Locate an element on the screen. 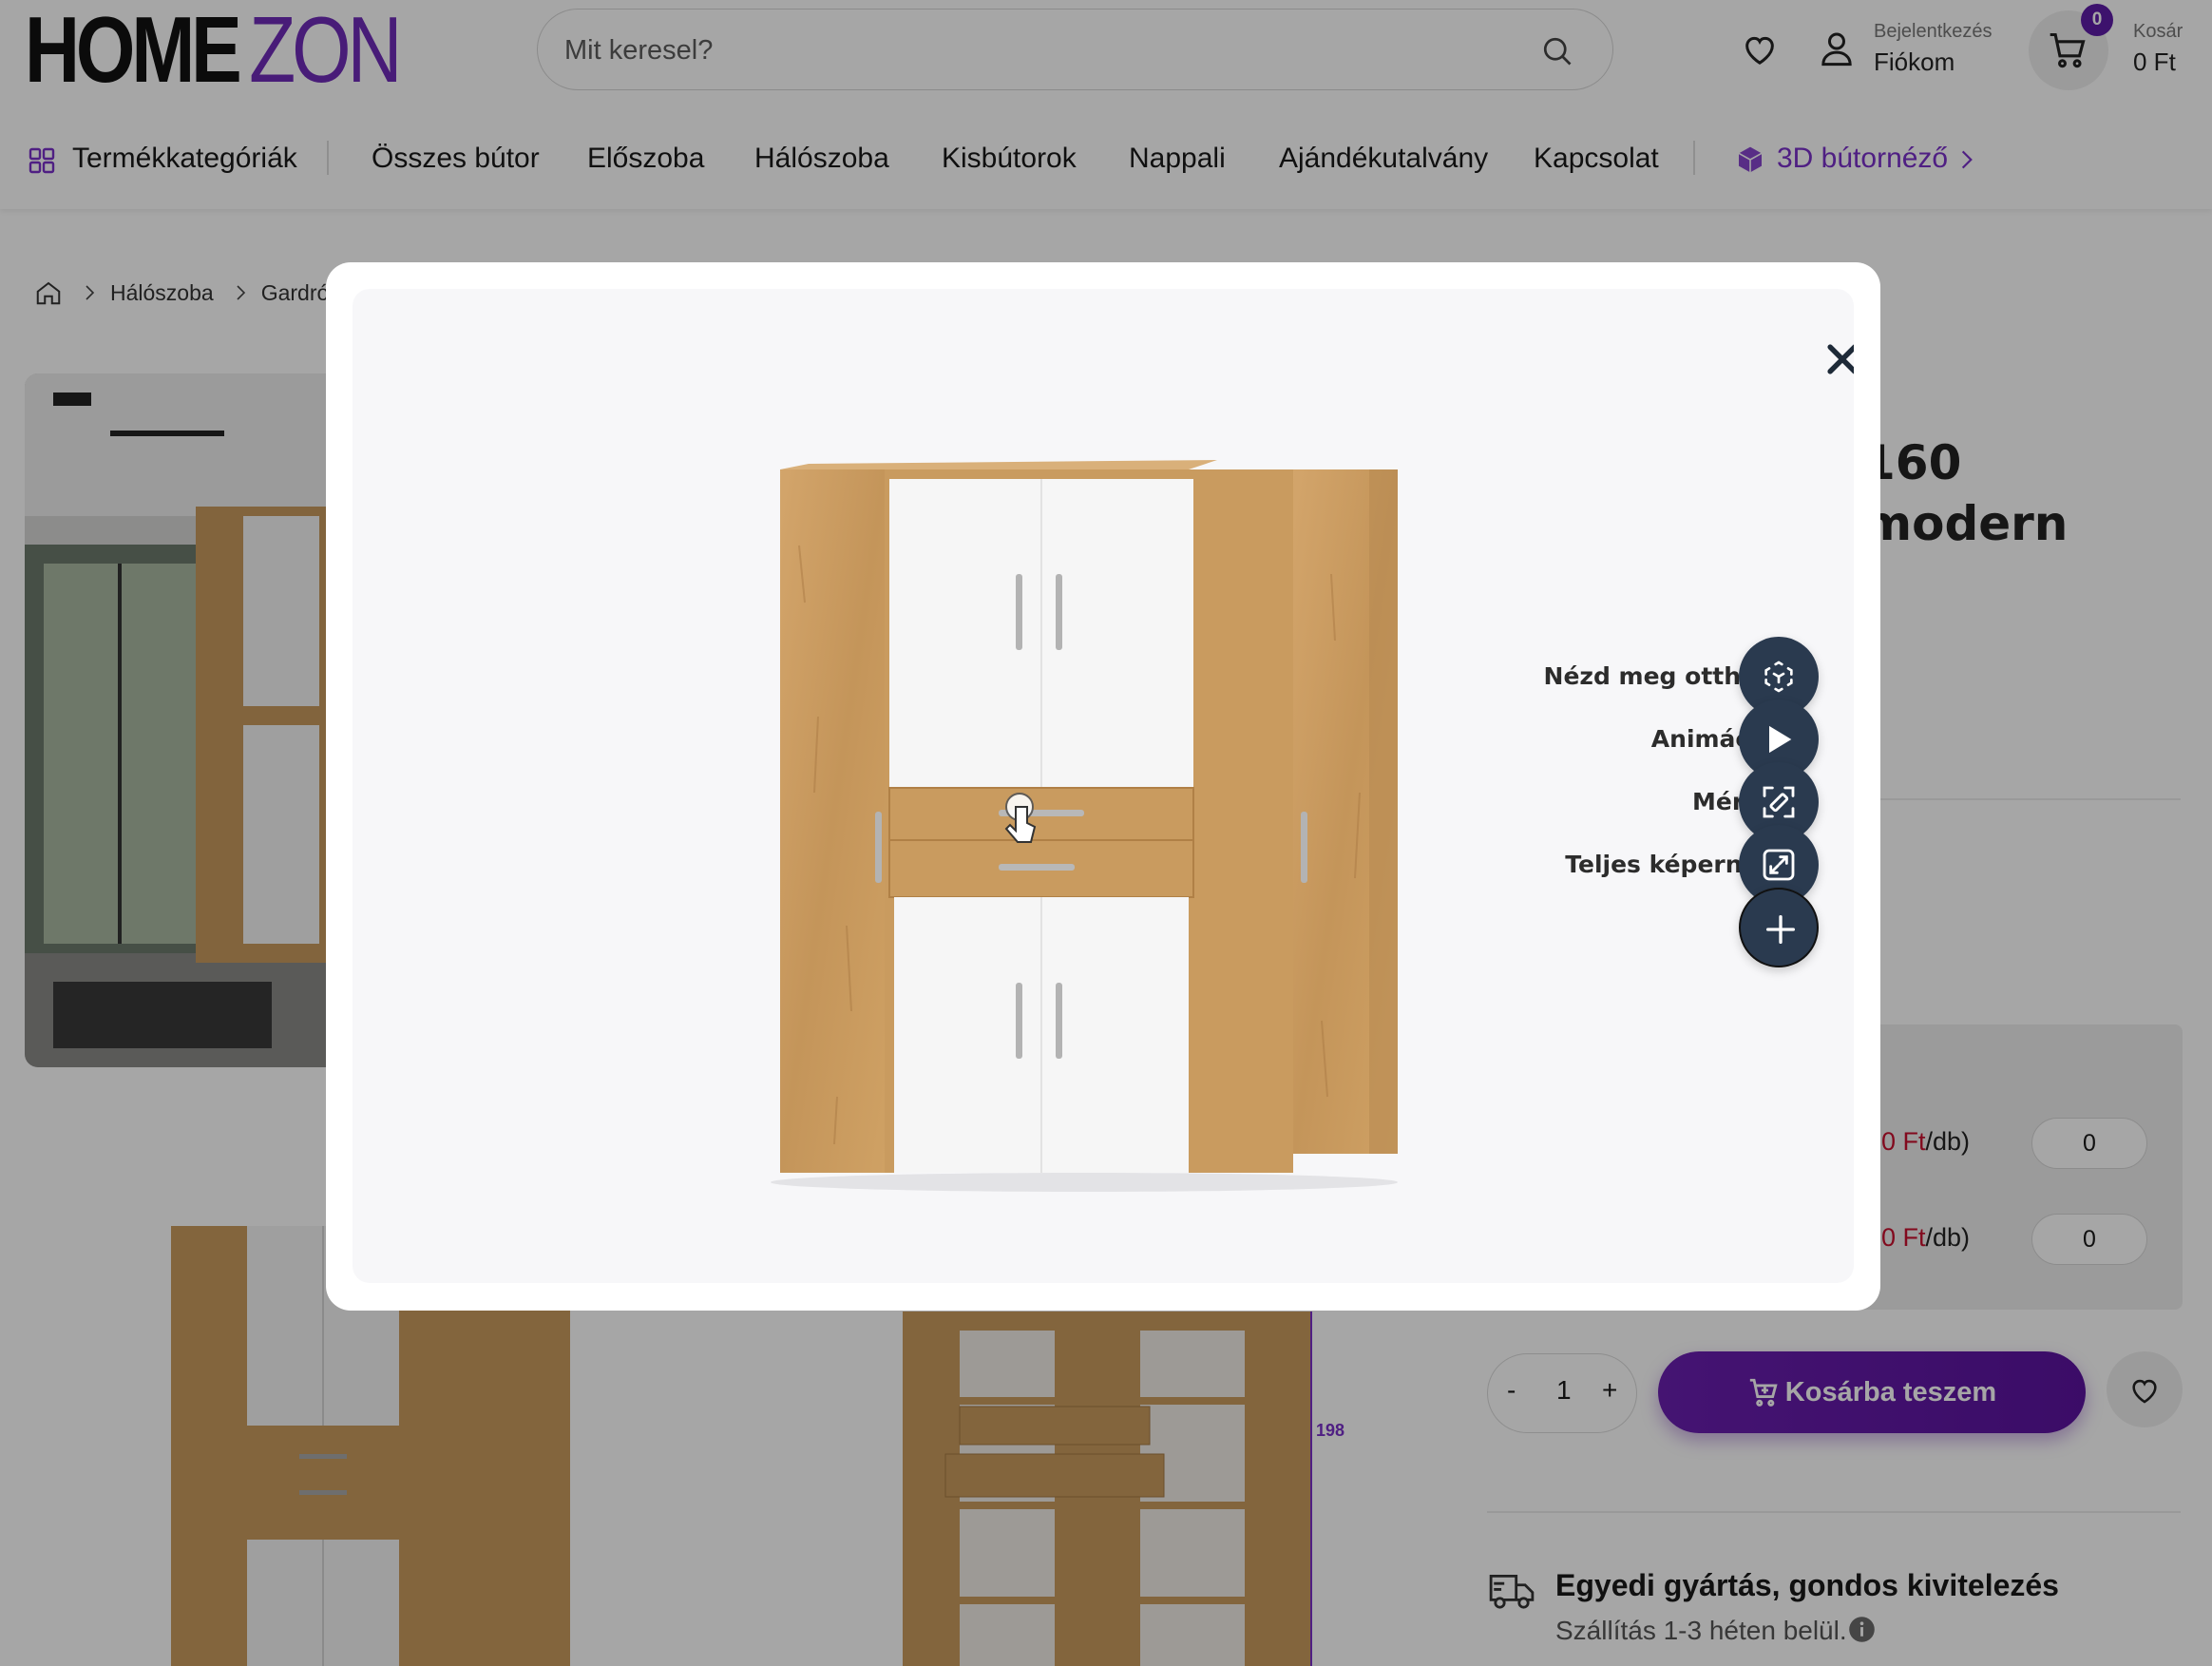 This screenshot has width=2212, height=1666. wardrobe-3d-model is located at coordinates (1084, 811).